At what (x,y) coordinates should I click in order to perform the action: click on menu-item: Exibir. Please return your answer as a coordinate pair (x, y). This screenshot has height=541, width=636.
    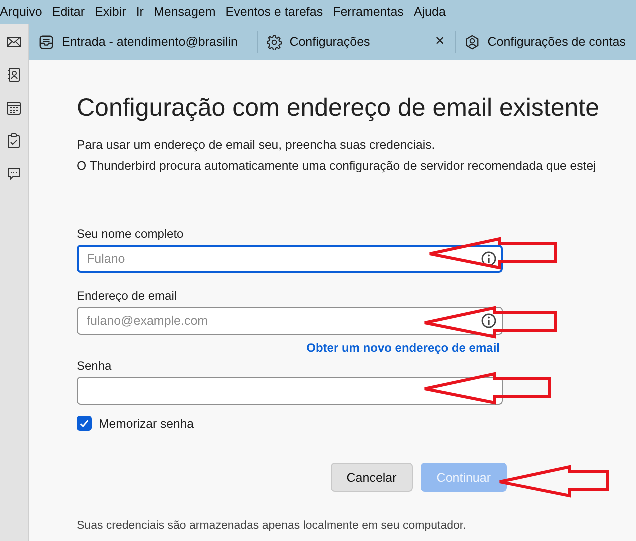
    Looking at the image, I should click on (113, 12).